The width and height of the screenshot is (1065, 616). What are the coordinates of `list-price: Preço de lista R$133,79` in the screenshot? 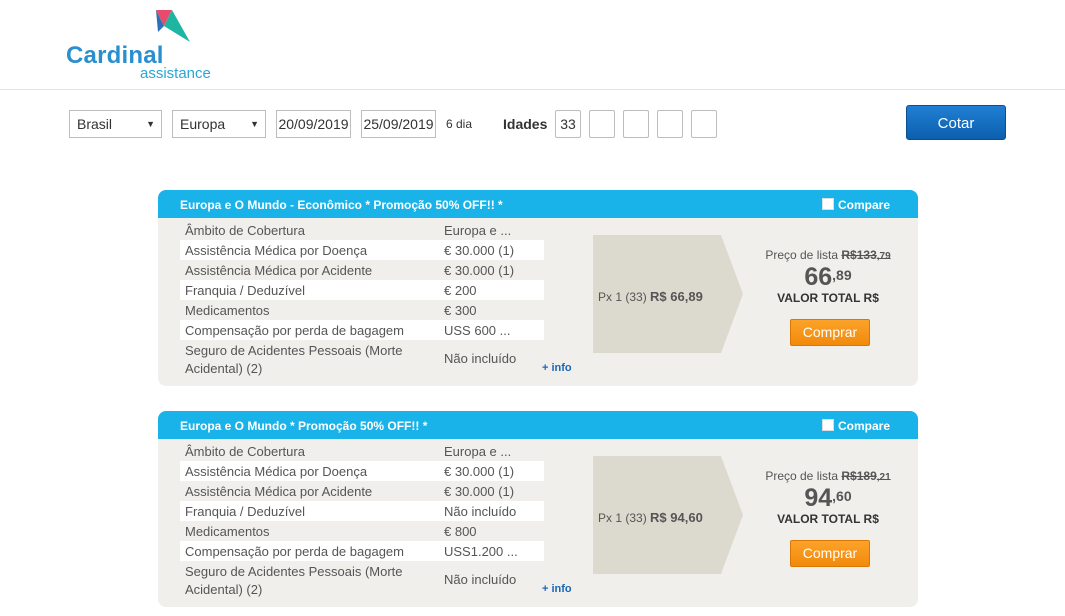 It's located at (828, 255).